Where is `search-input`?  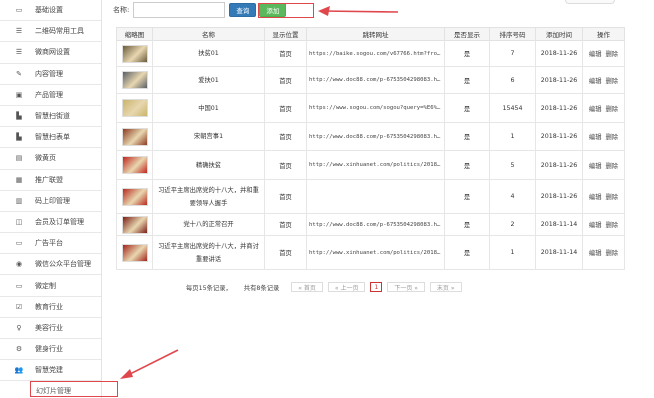 search-input is located at coordinates (179, 10).